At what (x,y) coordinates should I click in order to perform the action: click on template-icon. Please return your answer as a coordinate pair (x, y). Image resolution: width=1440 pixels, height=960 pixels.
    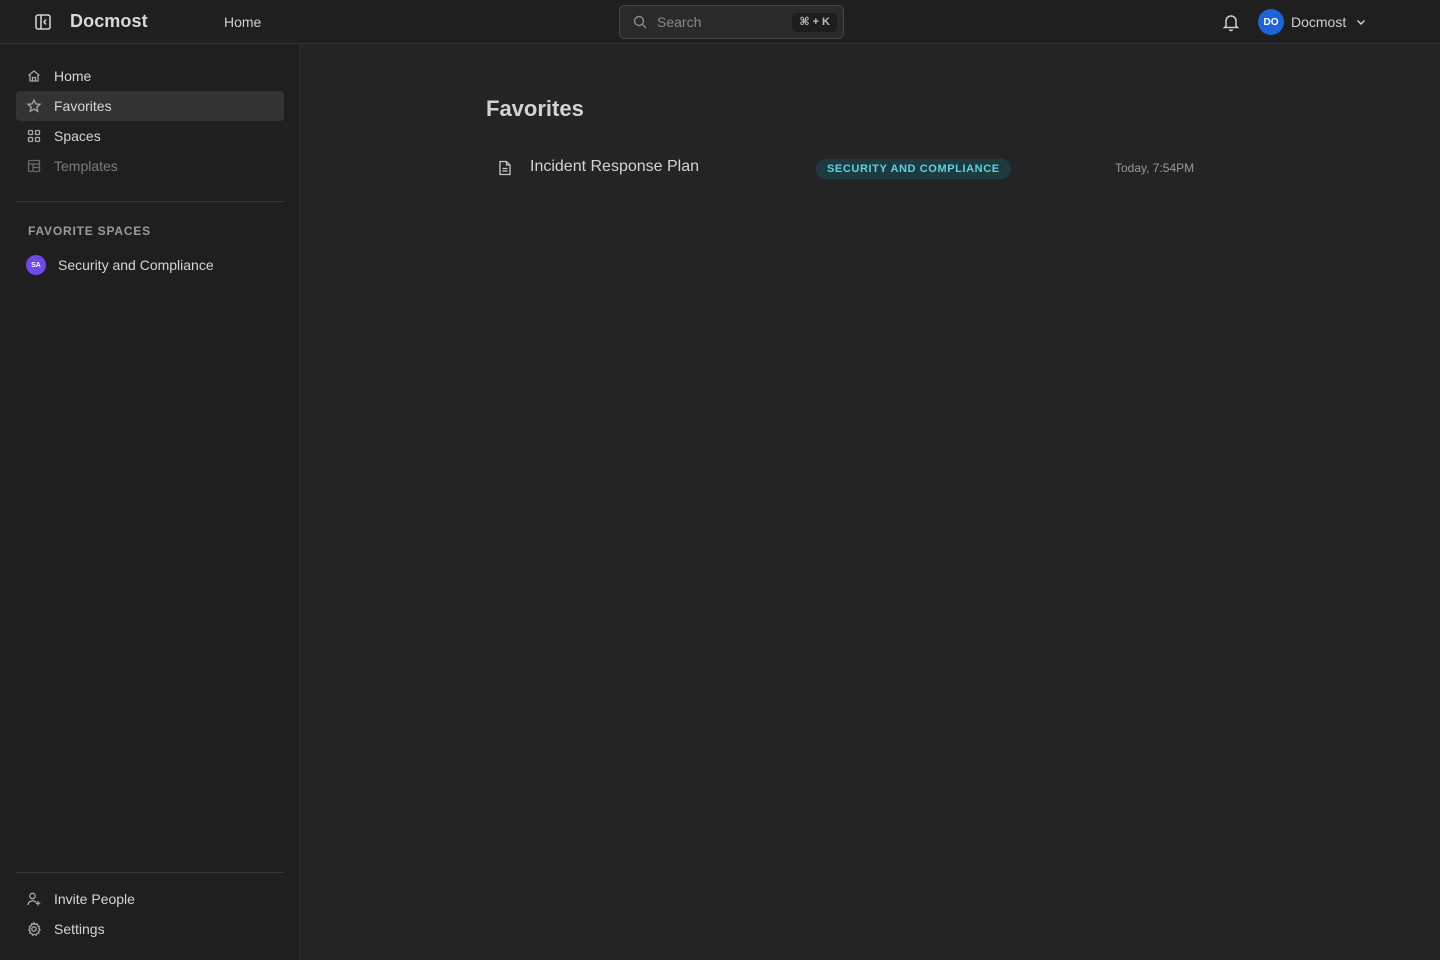
    Looking at the image, I should click on (34, 166).